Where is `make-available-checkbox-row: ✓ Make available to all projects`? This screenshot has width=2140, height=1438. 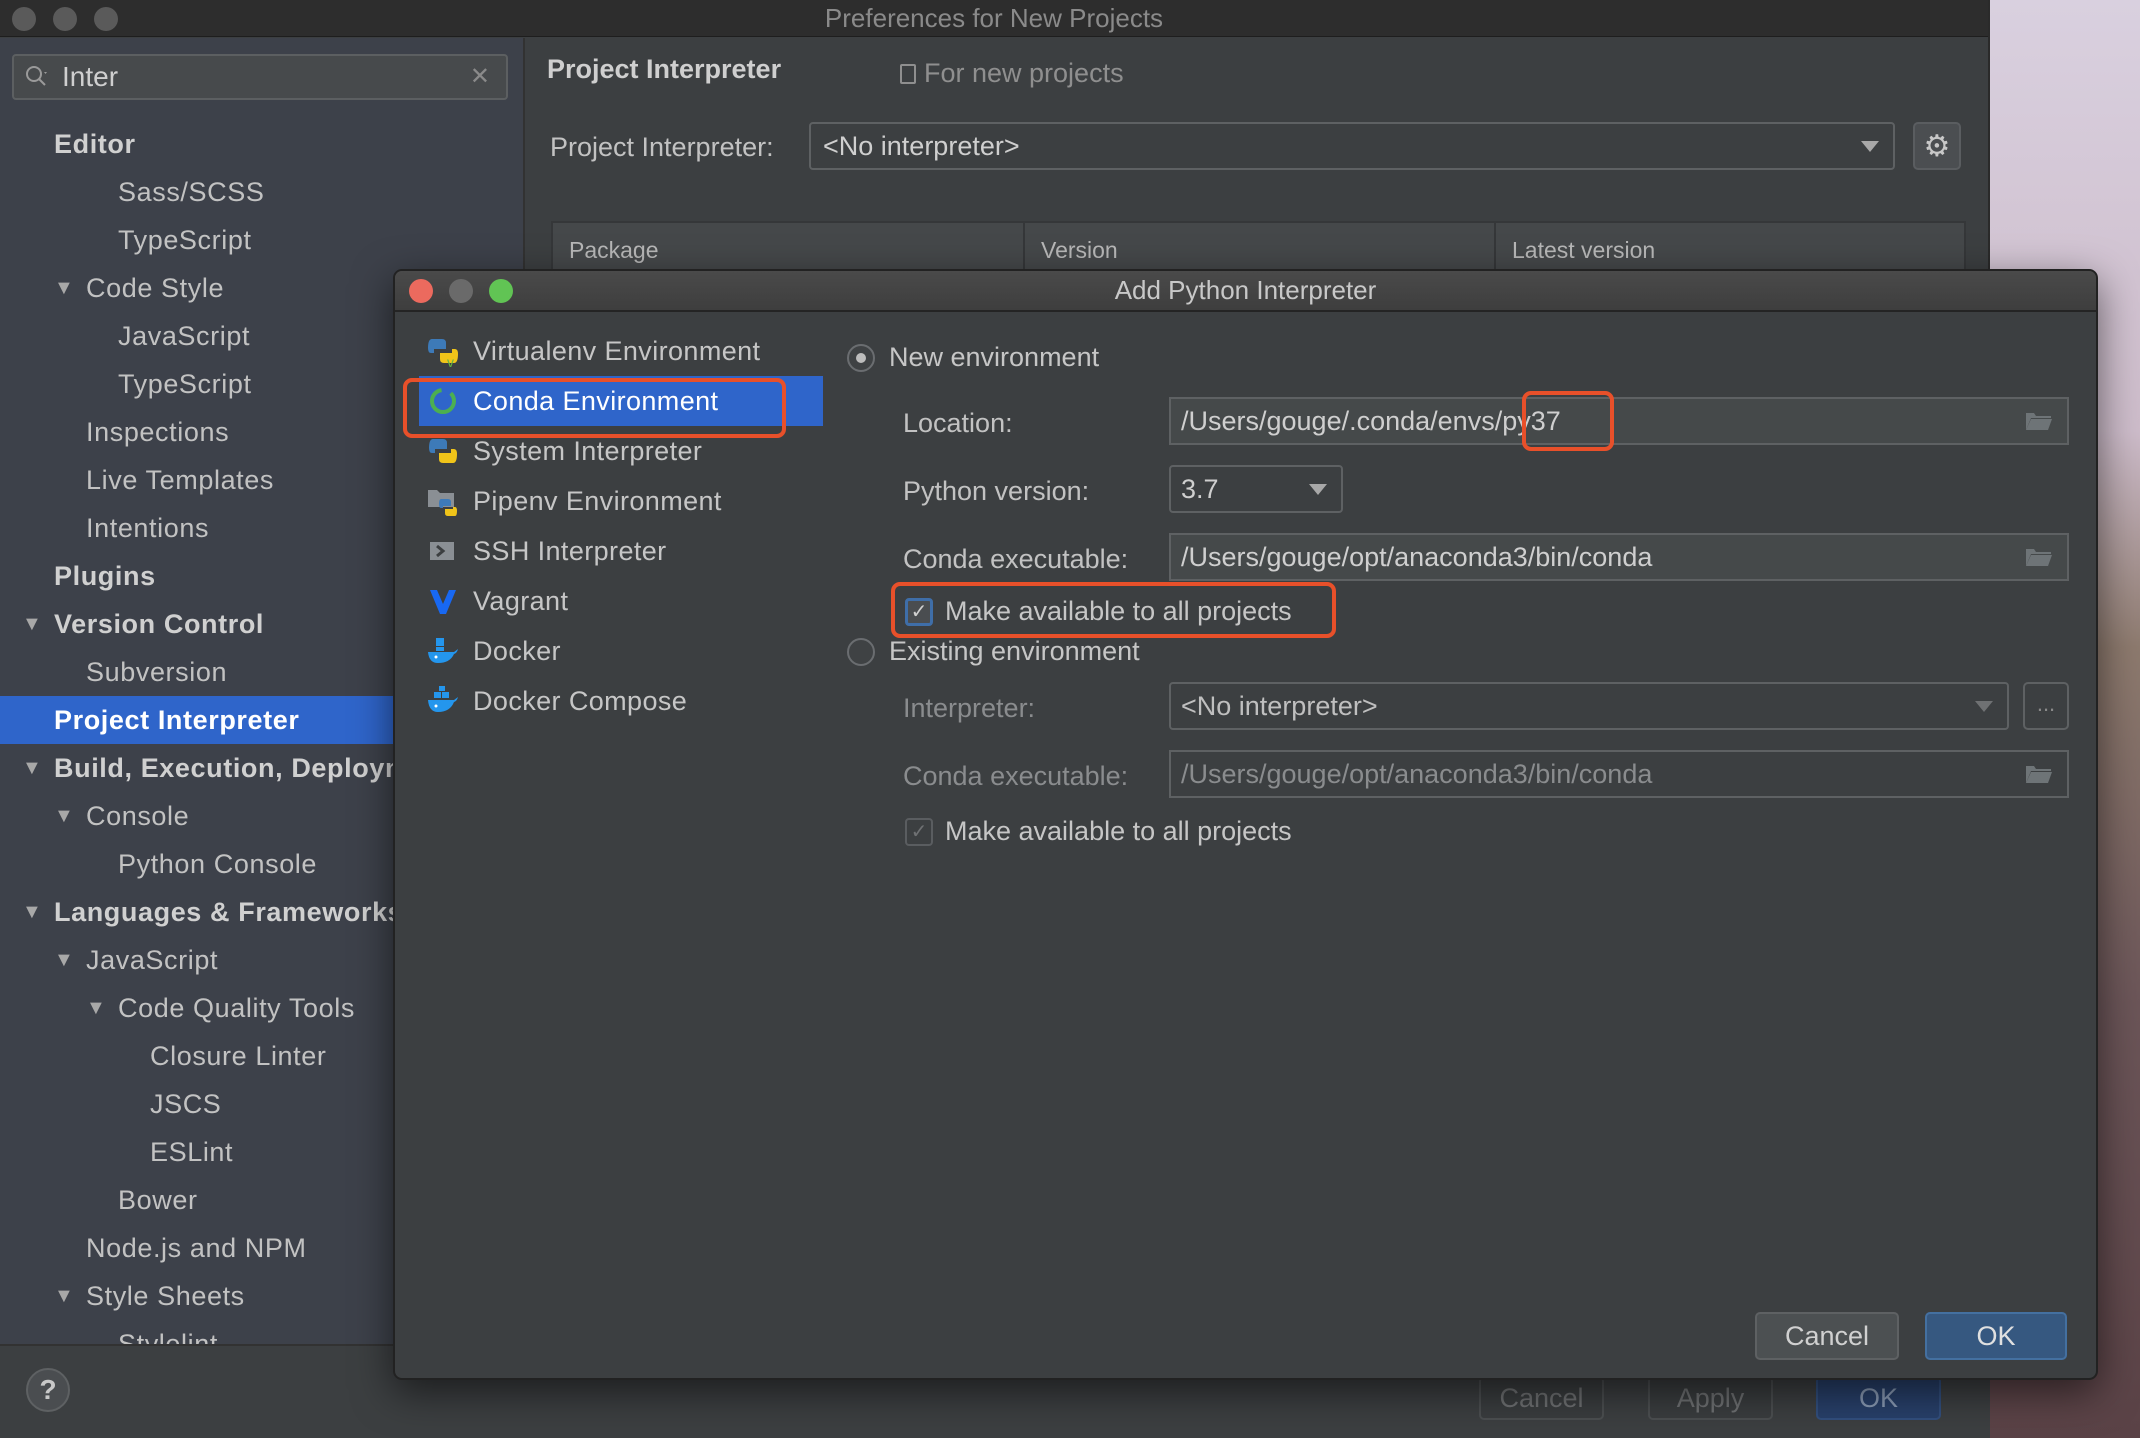 make-available-checkbox-row: ✓ Make available to all projects is located at coordinates (1098, 611).